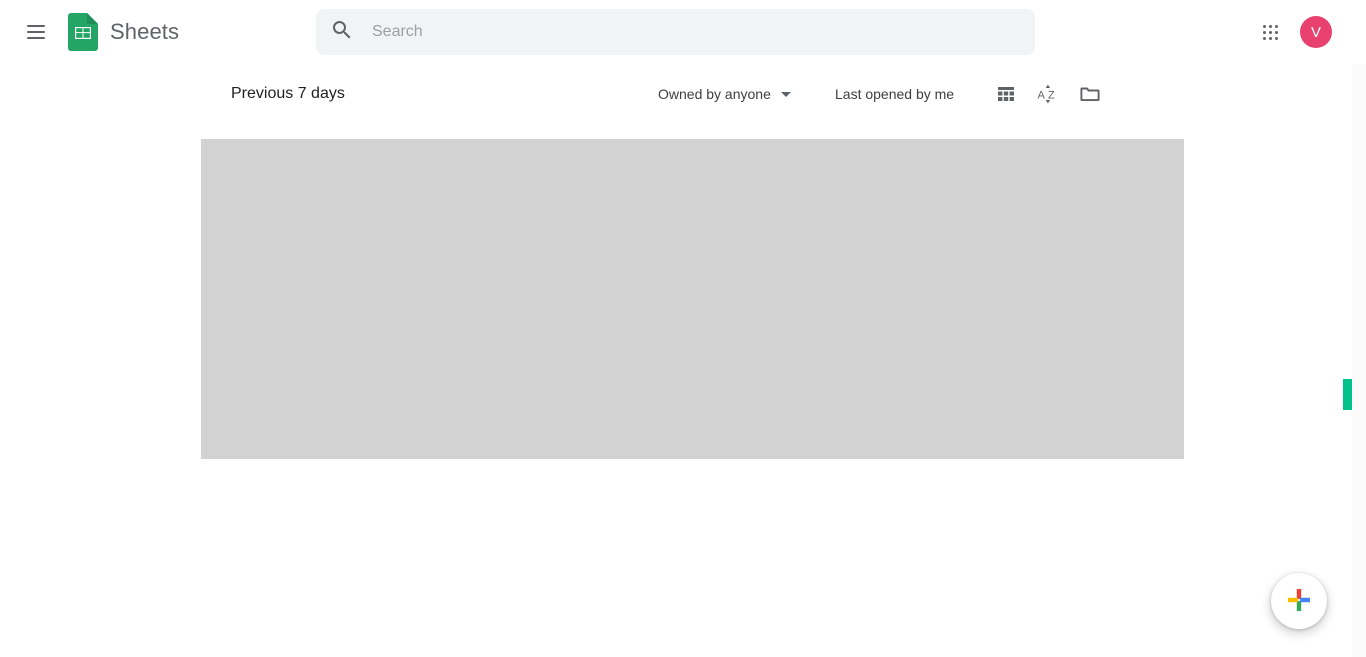 This screenshot has width=1366, height=657. I want to click on brand-logo-link: Sheets, so click(124, 32).